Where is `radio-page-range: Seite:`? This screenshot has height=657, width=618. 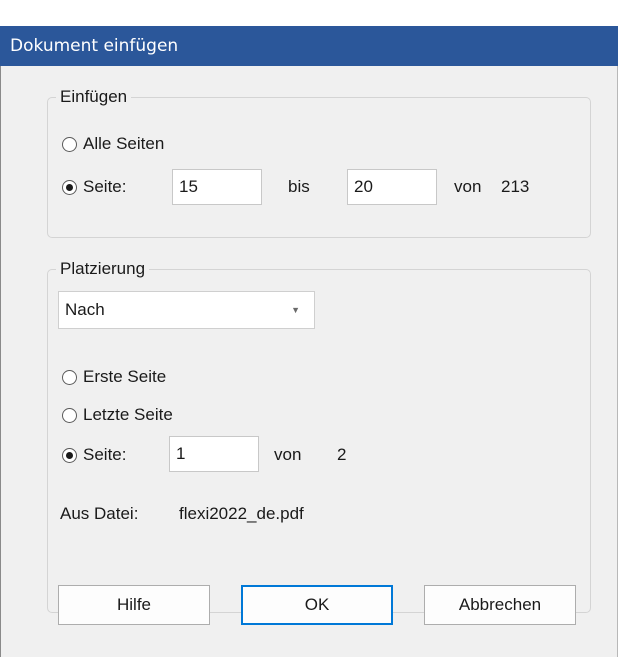 radio-page-range: Seite: is located at coordinates (94, 187).